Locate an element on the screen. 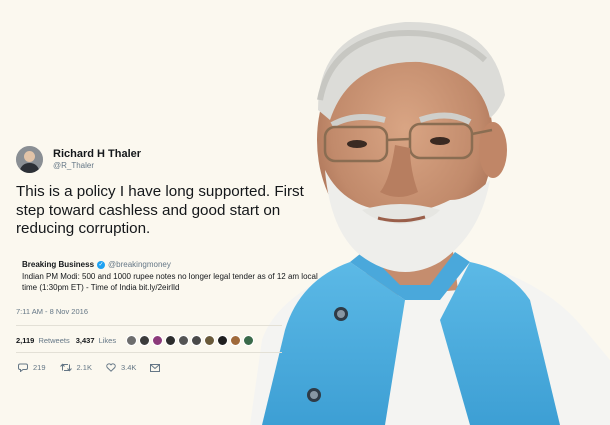 Image resolution: width=610 pixels, height=425 pixels. quoted-author-handle: @breakingmoney is located at coordinates (139, 264).